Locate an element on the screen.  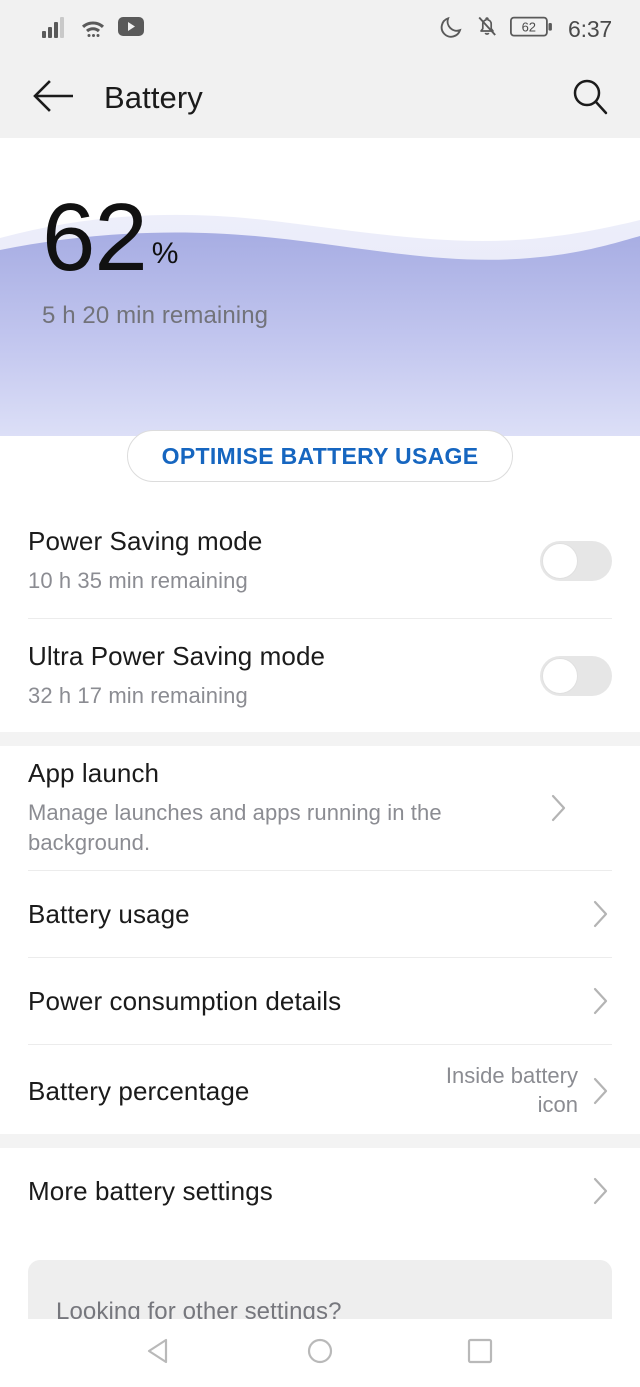
nav-recents-button is located at coordinates (480, 1353).